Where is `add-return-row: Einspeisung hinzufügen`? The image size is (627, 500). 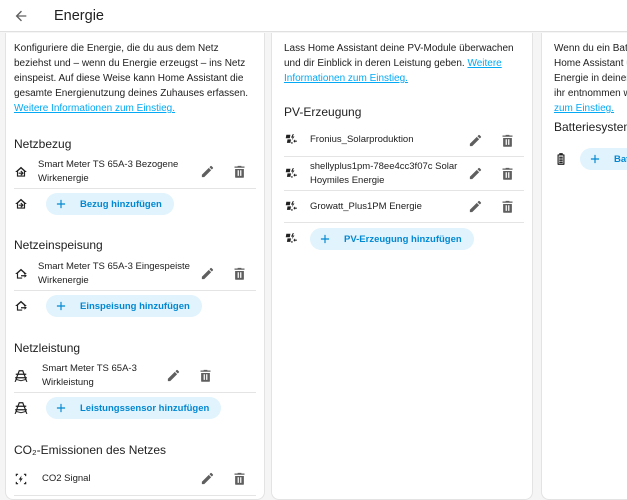 add-return-row: Einspeisung hinzufügen is located at coordinates (108, 306).